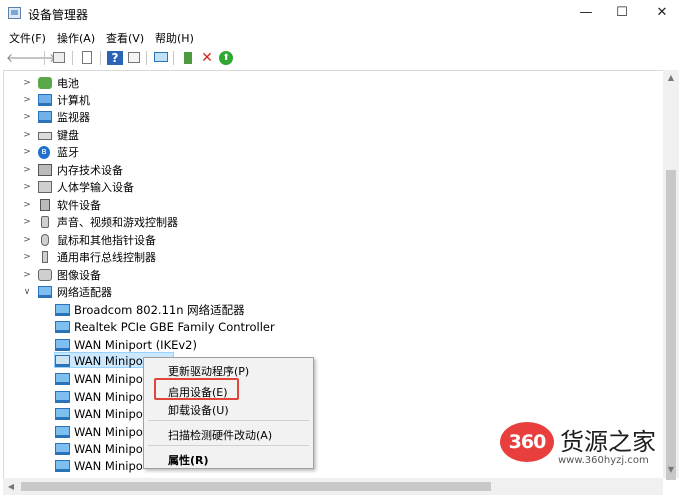  What do you see at coordinates (208, 371) in the screenshot?
I see `menu-item-update-driver: 更新驱动程序(P)` at bounding box center [208, 371].